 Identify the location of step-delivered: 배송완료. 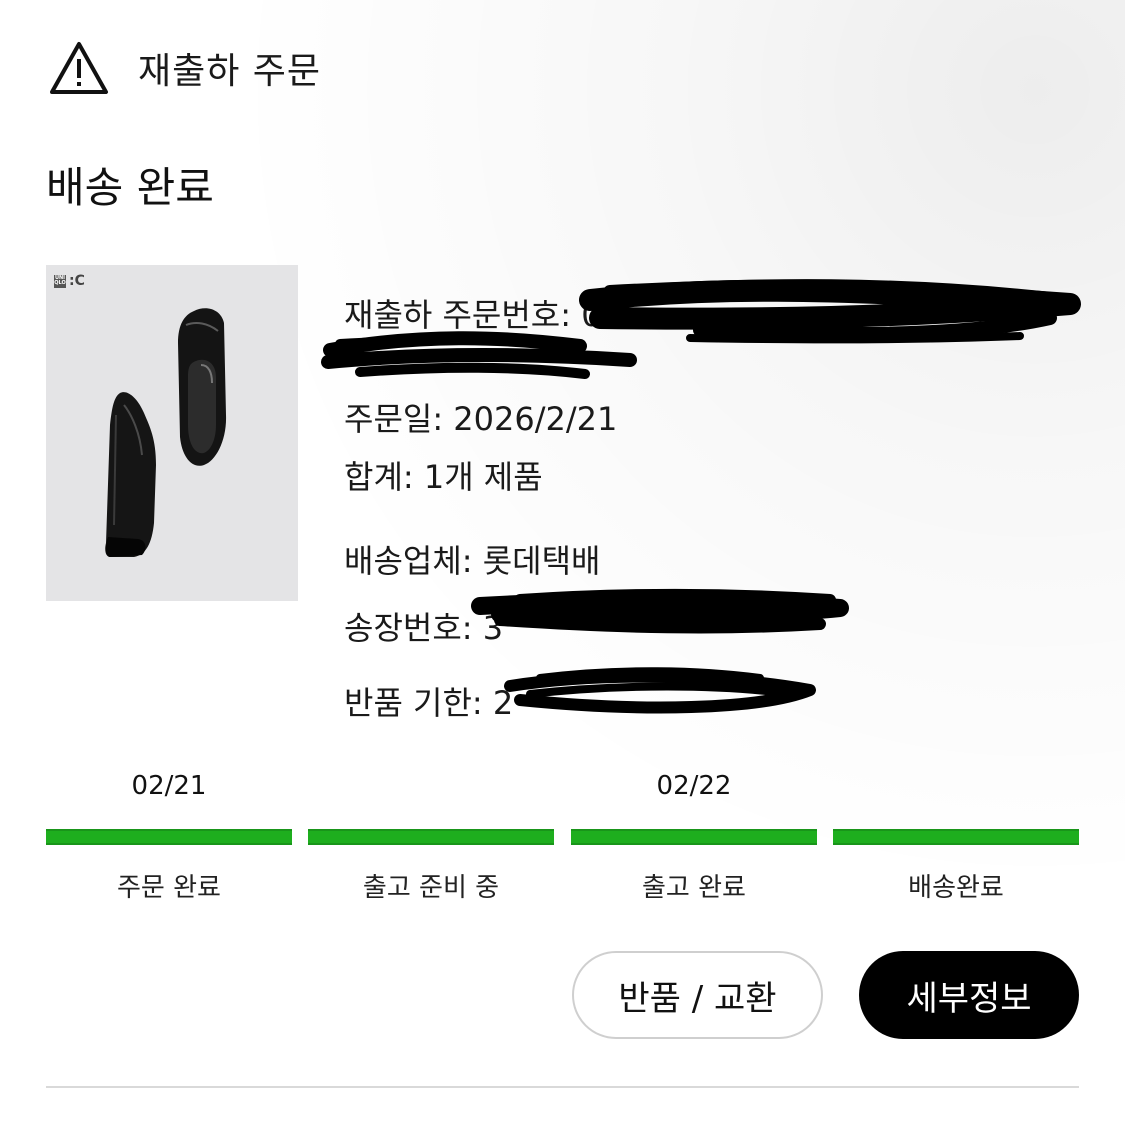
(956, 888).